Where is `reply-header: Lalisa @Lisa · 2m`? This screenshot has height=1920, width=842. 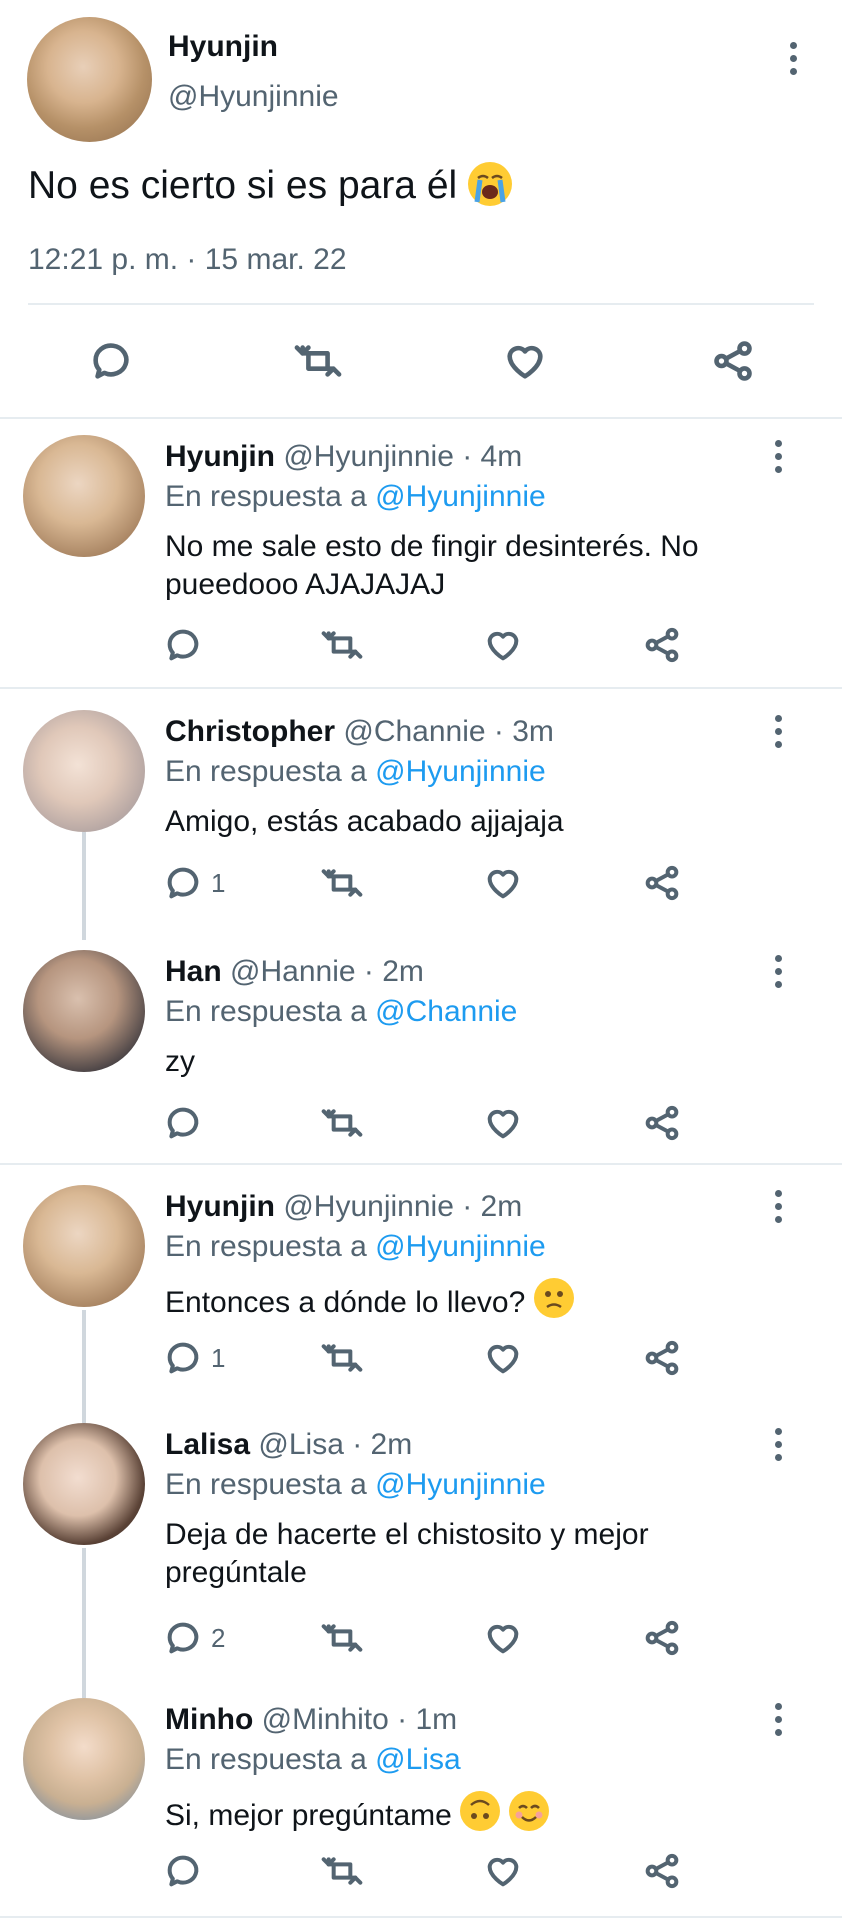 reply-header: Lalisa @Lisa · 2m is located at coordinates (288, 1445).